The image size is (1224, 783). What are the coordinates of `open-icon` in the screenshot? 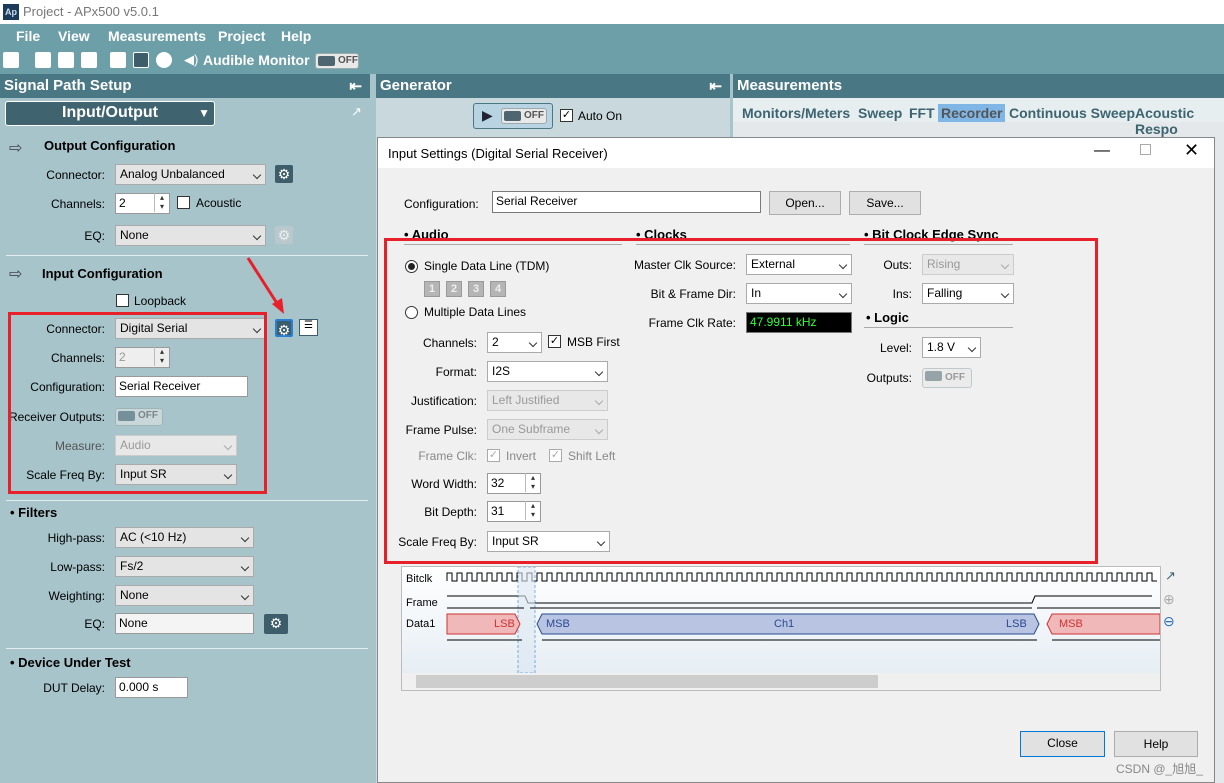 It's located at (43, 60).